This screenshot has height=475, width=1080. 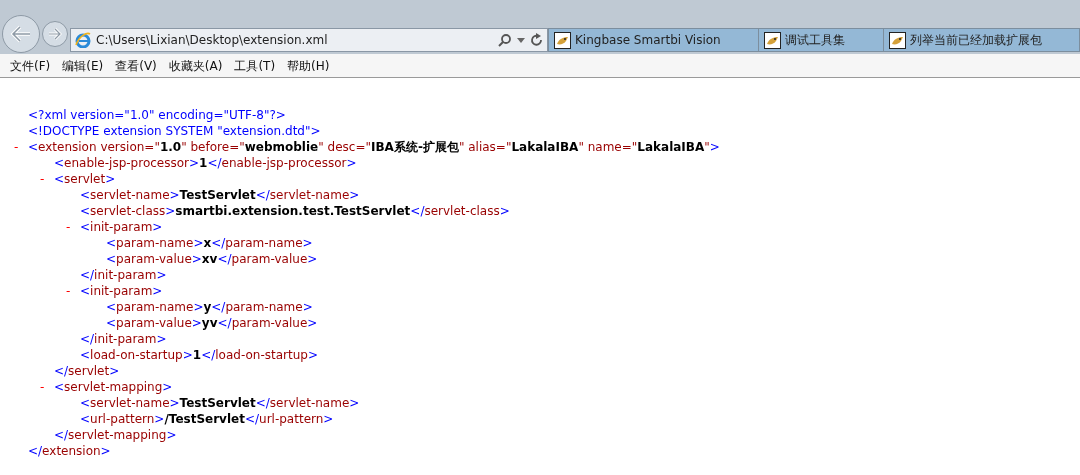 I want to click on back-arrow-icon, so click(x=21, y=34).